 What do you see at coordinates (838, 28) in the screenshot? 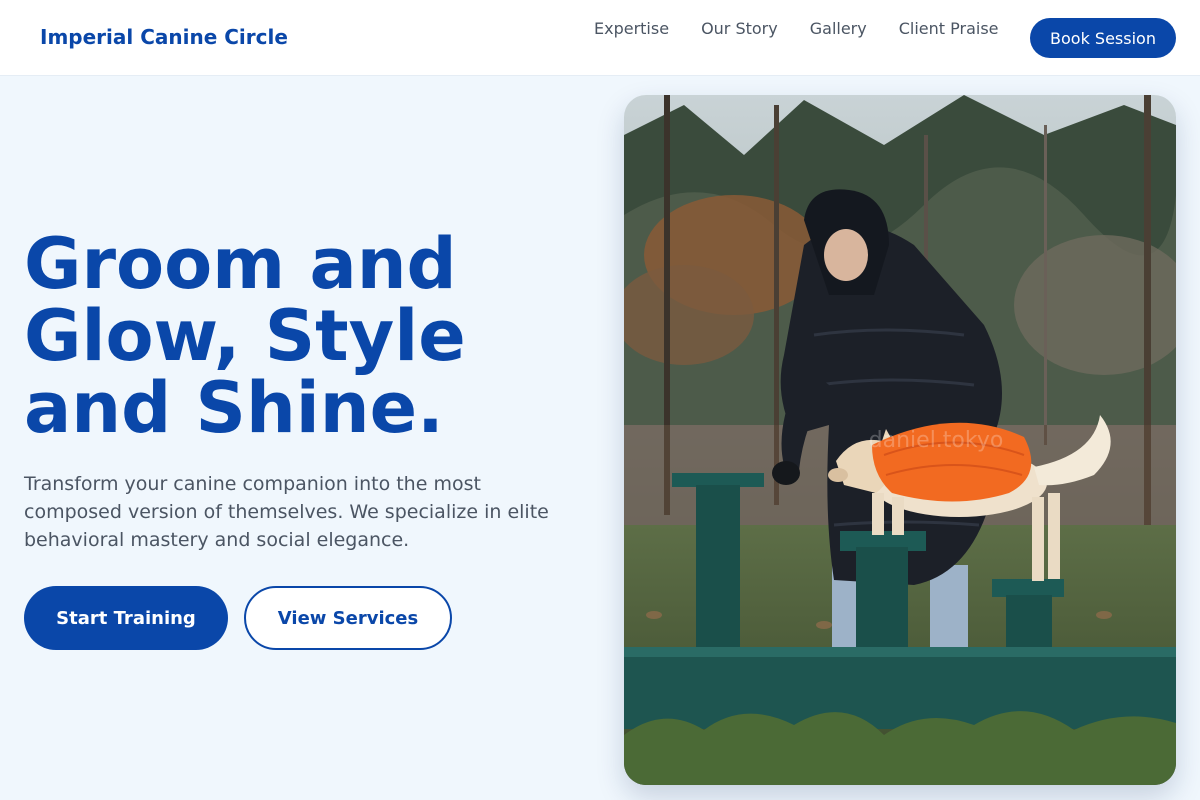
I see `nav-link-gallery: Gallery` at bounding box center [838, 28].